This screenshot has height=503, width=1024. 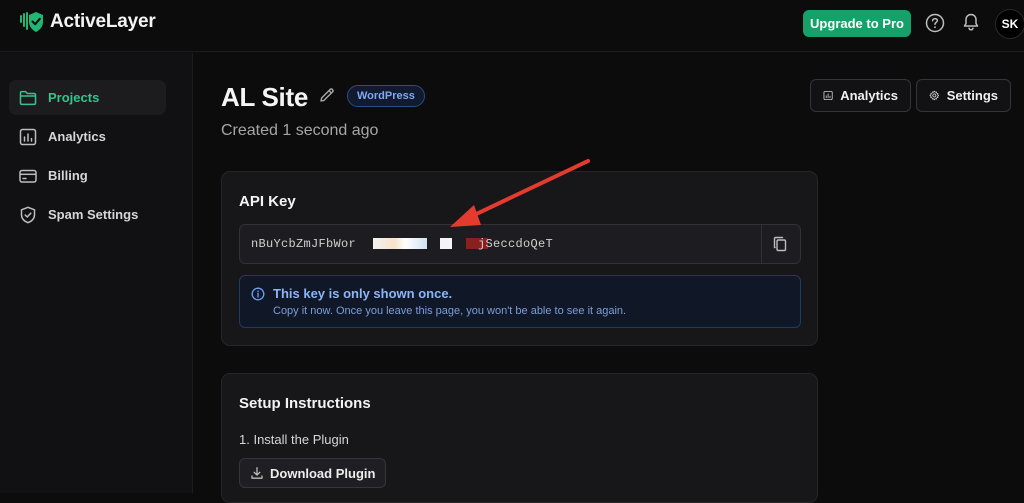 I want to click on sidebar-item-label: Projects, so click(x=74, y=97).